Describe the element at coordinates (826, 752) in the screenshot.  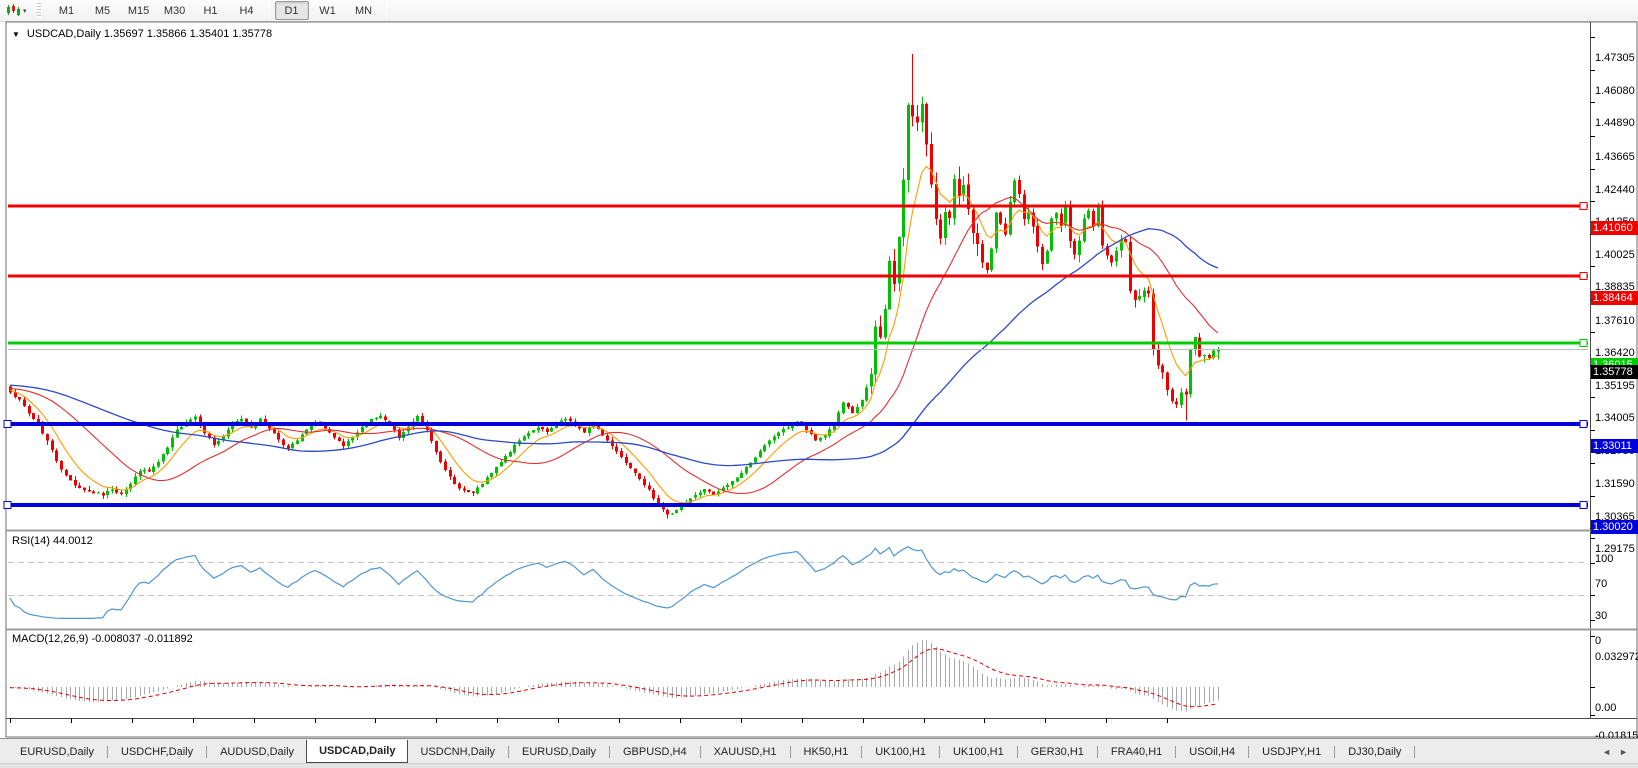
I see `chart-tab-hk50-h1: HK50,H1` at that location.